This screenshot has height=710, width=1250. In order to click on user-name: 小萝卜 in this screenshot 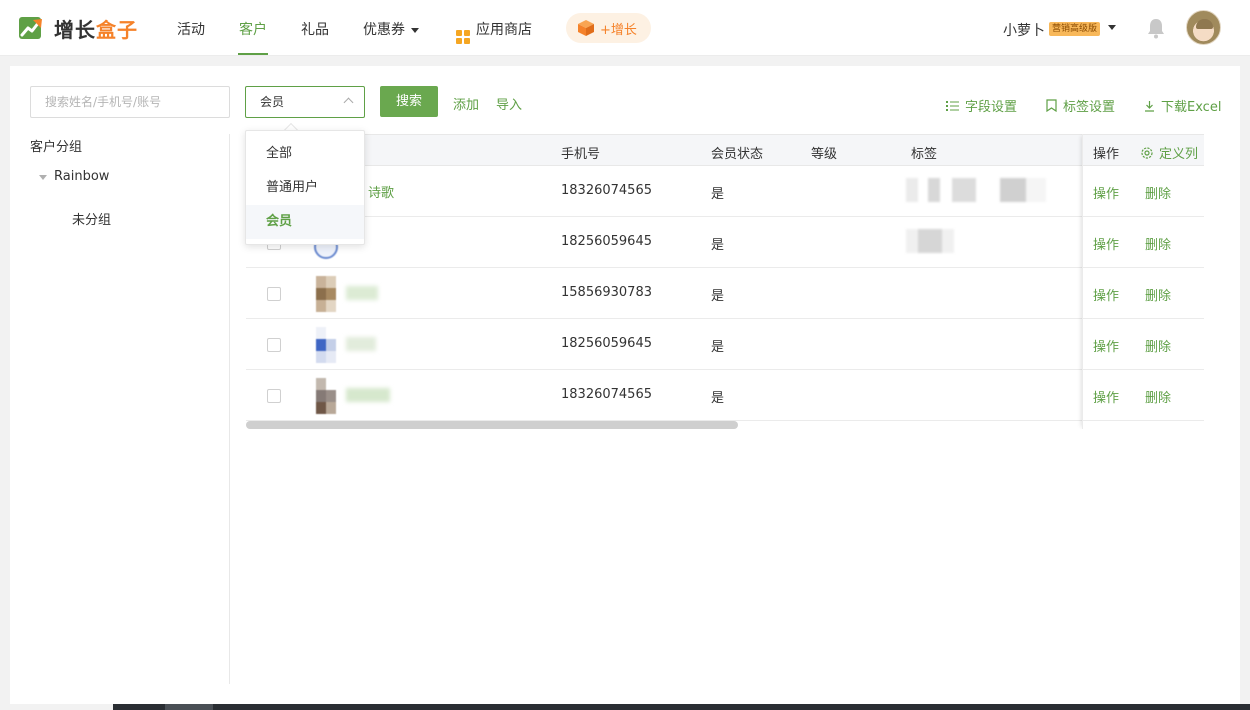, I will do `click(1024, 30)`.